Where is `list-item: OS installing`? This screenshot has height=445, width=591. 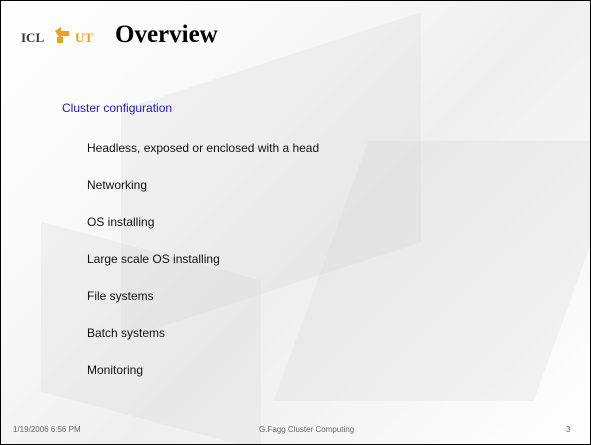
list-item: OS installing is located at coordinates (121, 222).